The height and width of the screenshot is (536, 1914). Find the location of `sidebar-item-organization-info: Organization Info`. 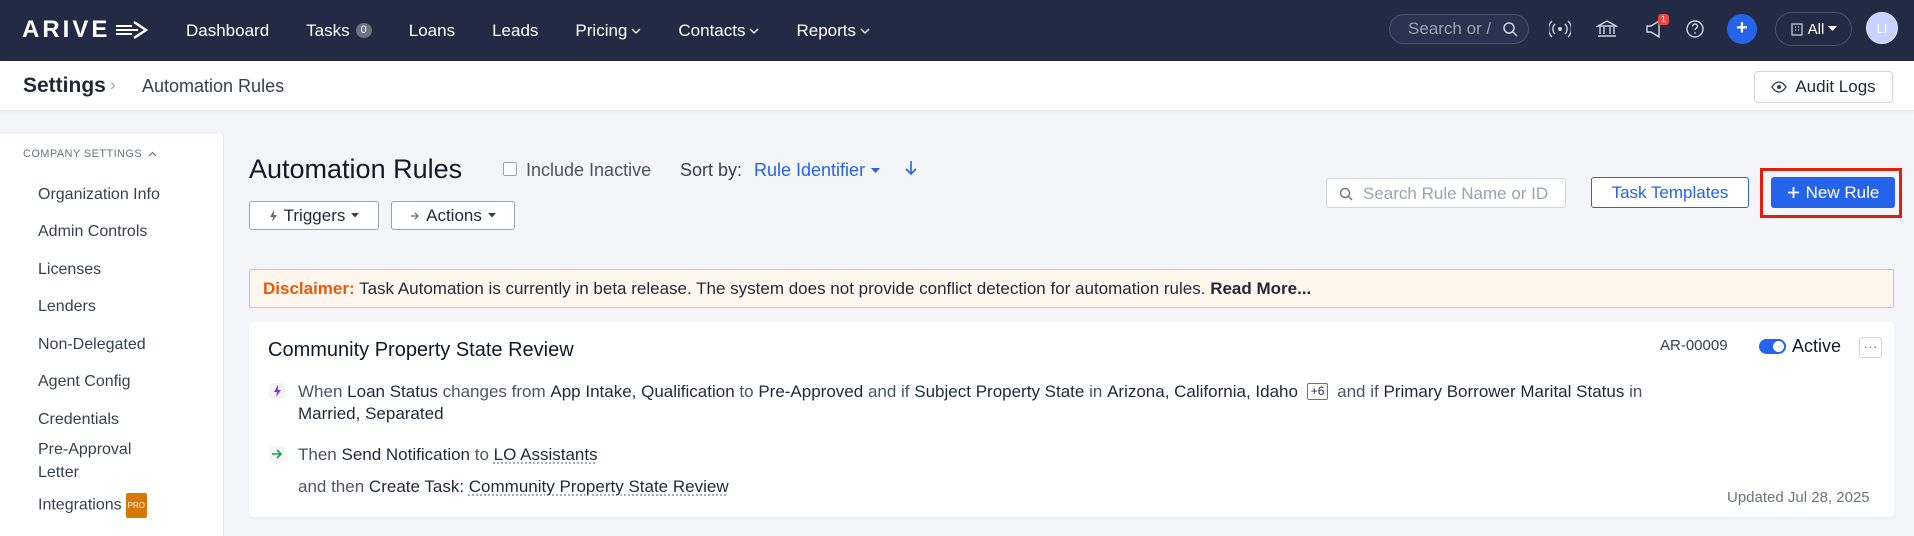

sidebar-item-organization-info: Organization Info is located at coordinates (113, 194).